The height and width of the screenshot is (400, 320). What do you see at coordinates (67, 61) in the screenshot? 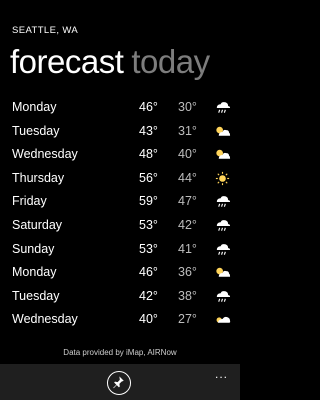
I see `tab-forecast: forecast` at bounding box center [67, 61].